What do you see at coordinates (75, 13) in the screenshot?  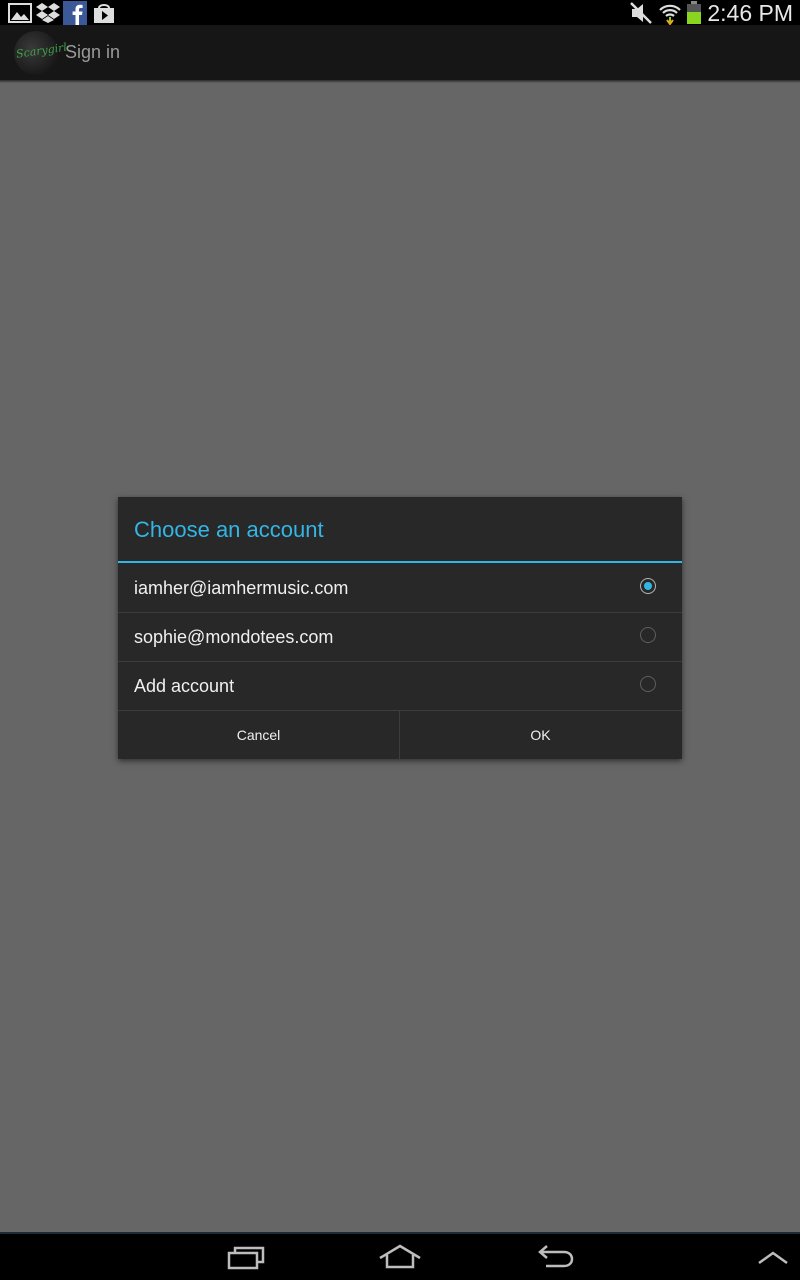 I see `facebook-icon` at bounding box center [75, 13].